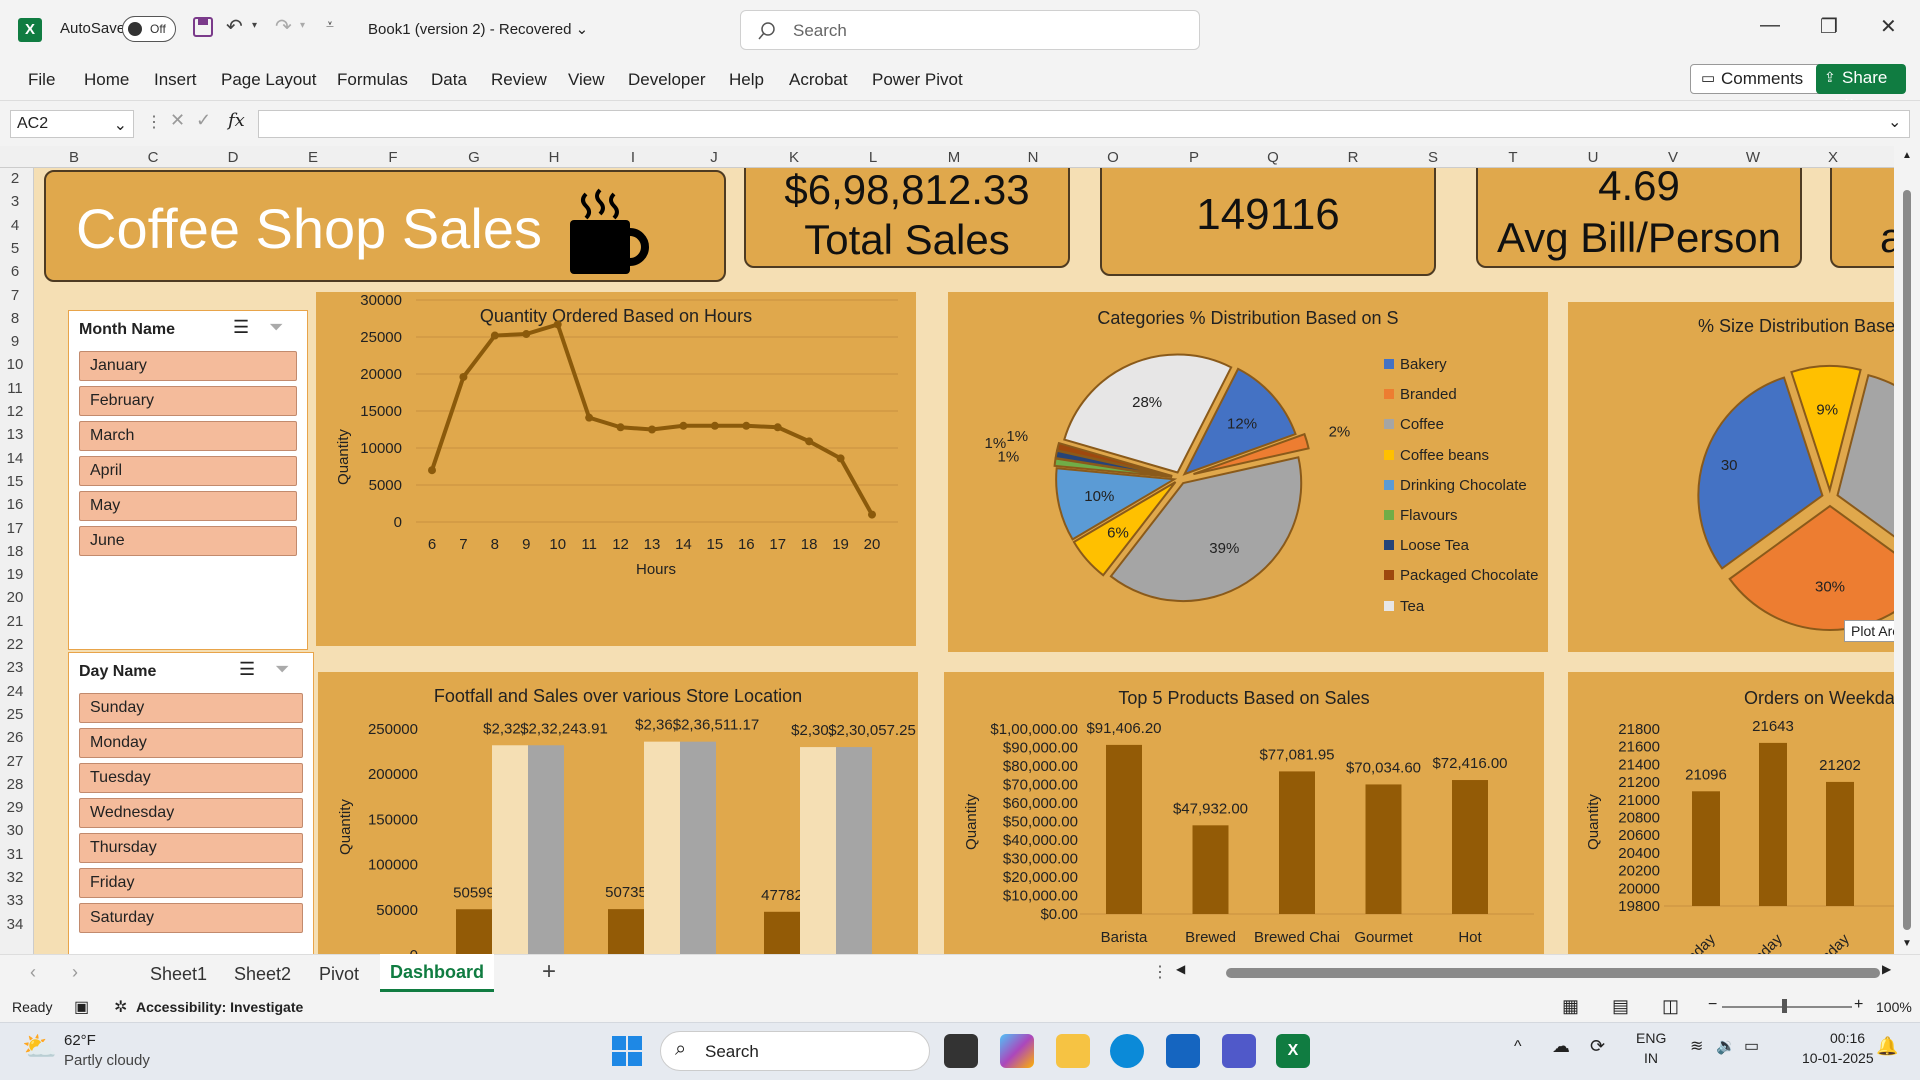 This screenshot has height=1080, width=1920. Describe the element at coordinates (519, 80) in the screenshot. I see `tab-review: Review` at that location.